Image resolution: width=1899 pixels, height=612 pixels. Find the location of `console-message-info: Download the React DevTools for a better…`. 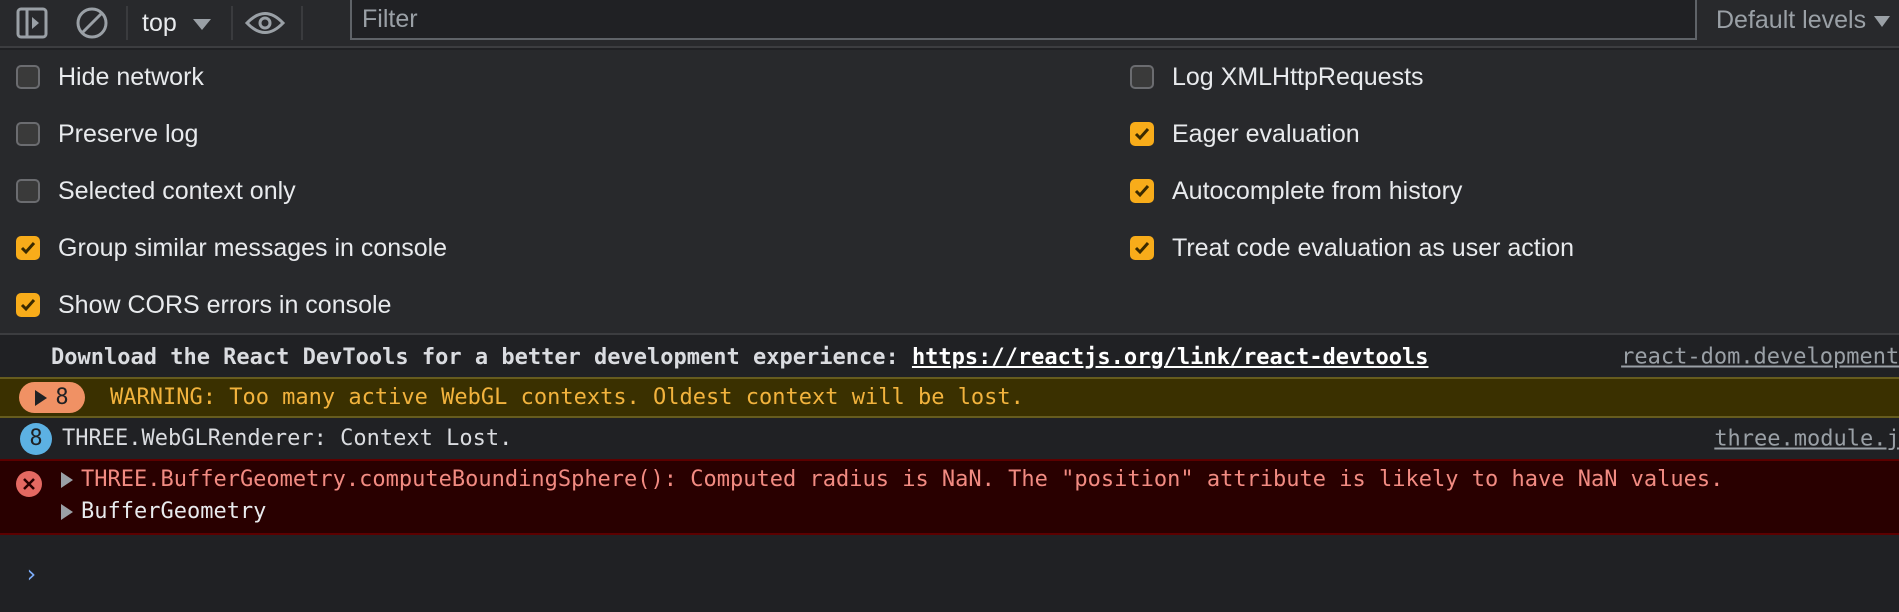

console-message-info: Download the React DevTools for a better… is located at coordinates (949, 357).